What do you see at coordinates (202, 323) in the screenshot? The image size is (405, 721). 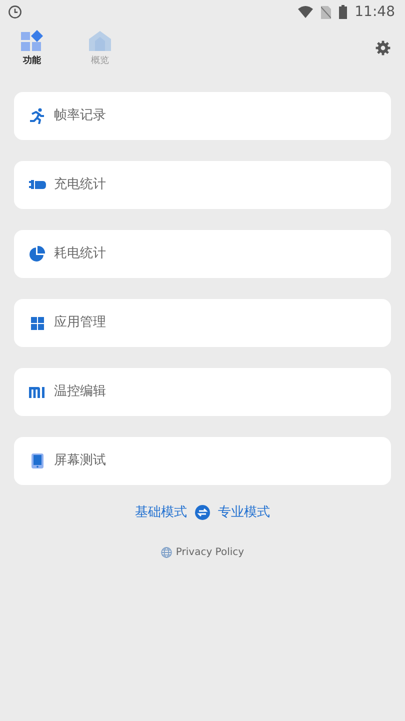 I see `menu-card: 应用管理` at bounding box center [202, 323].